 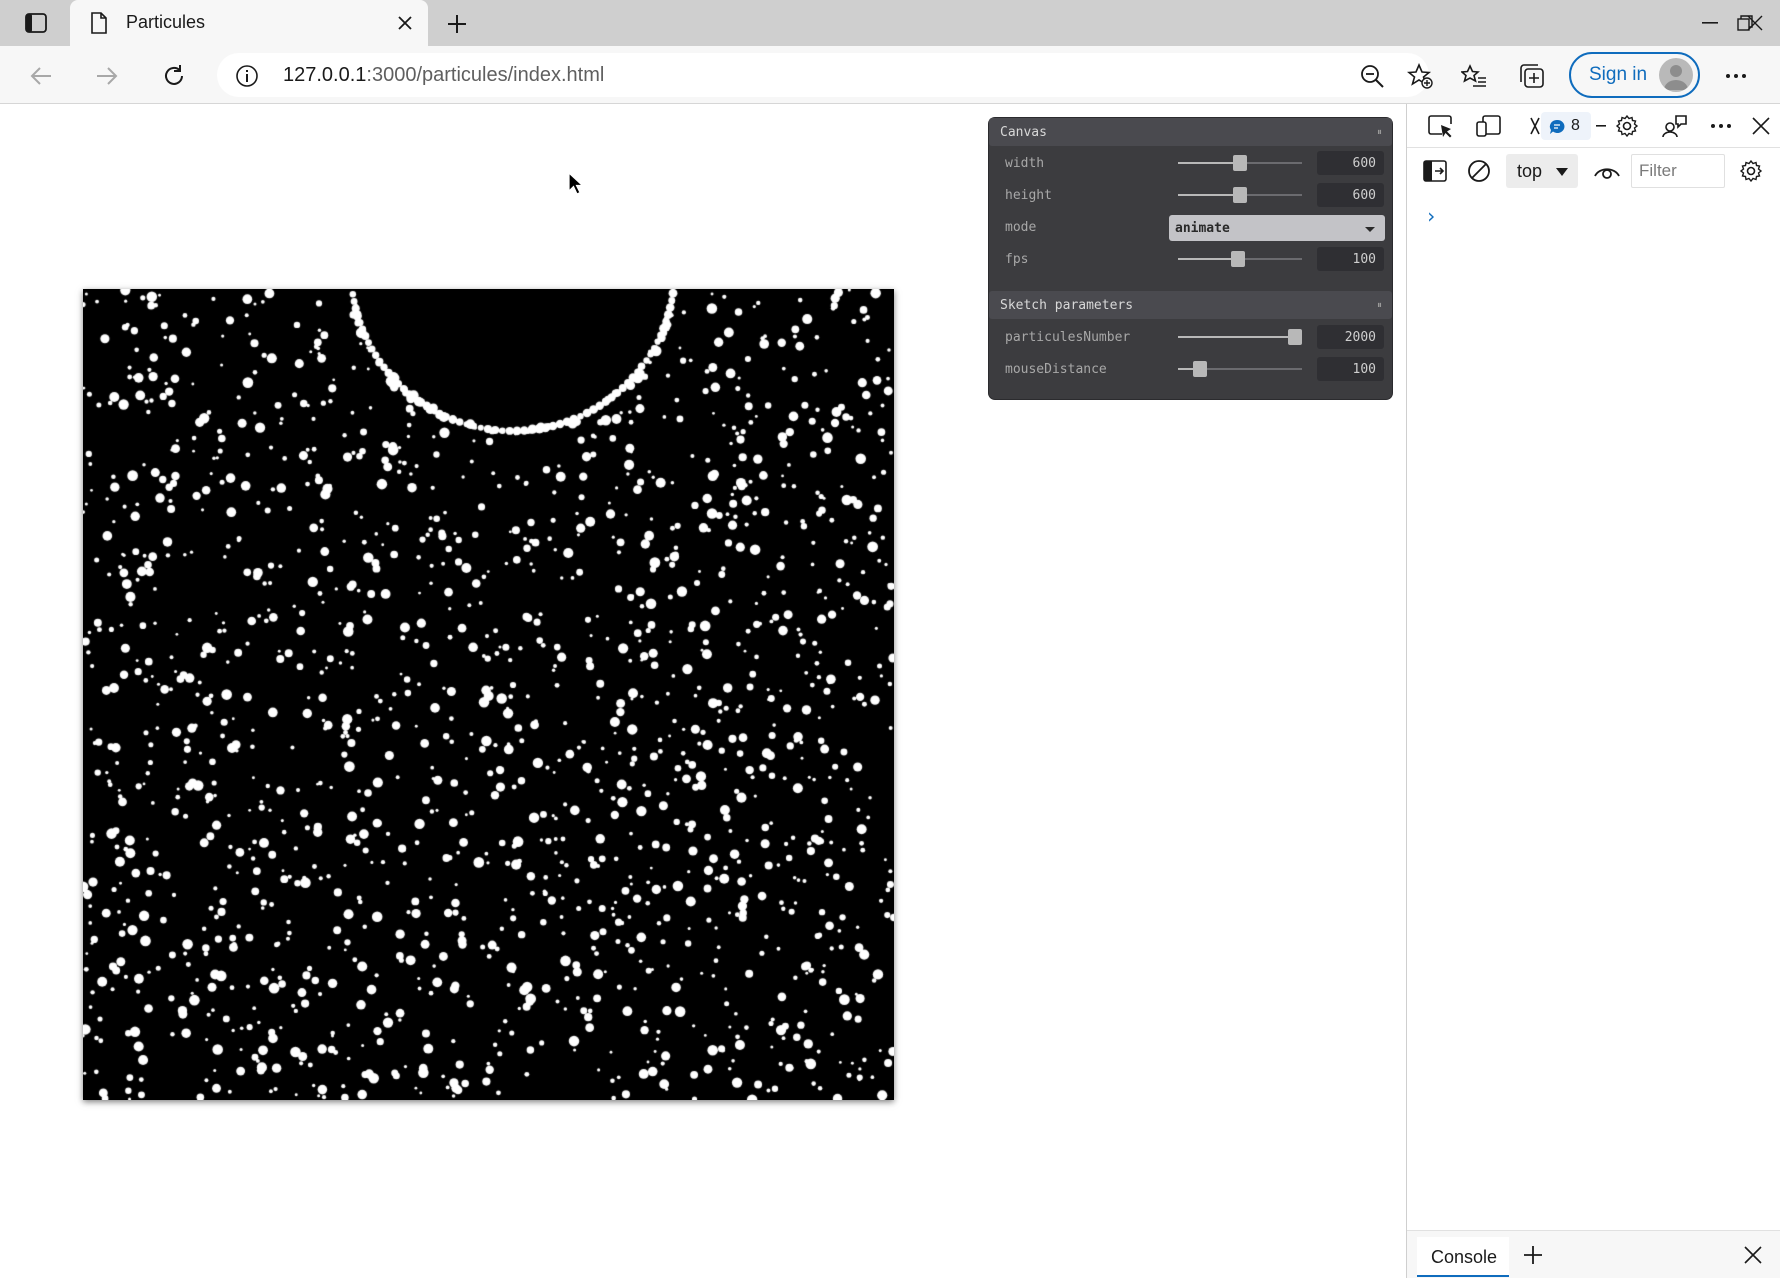 I want to click on device-emulation-icon, so click(x=1489, y=126).